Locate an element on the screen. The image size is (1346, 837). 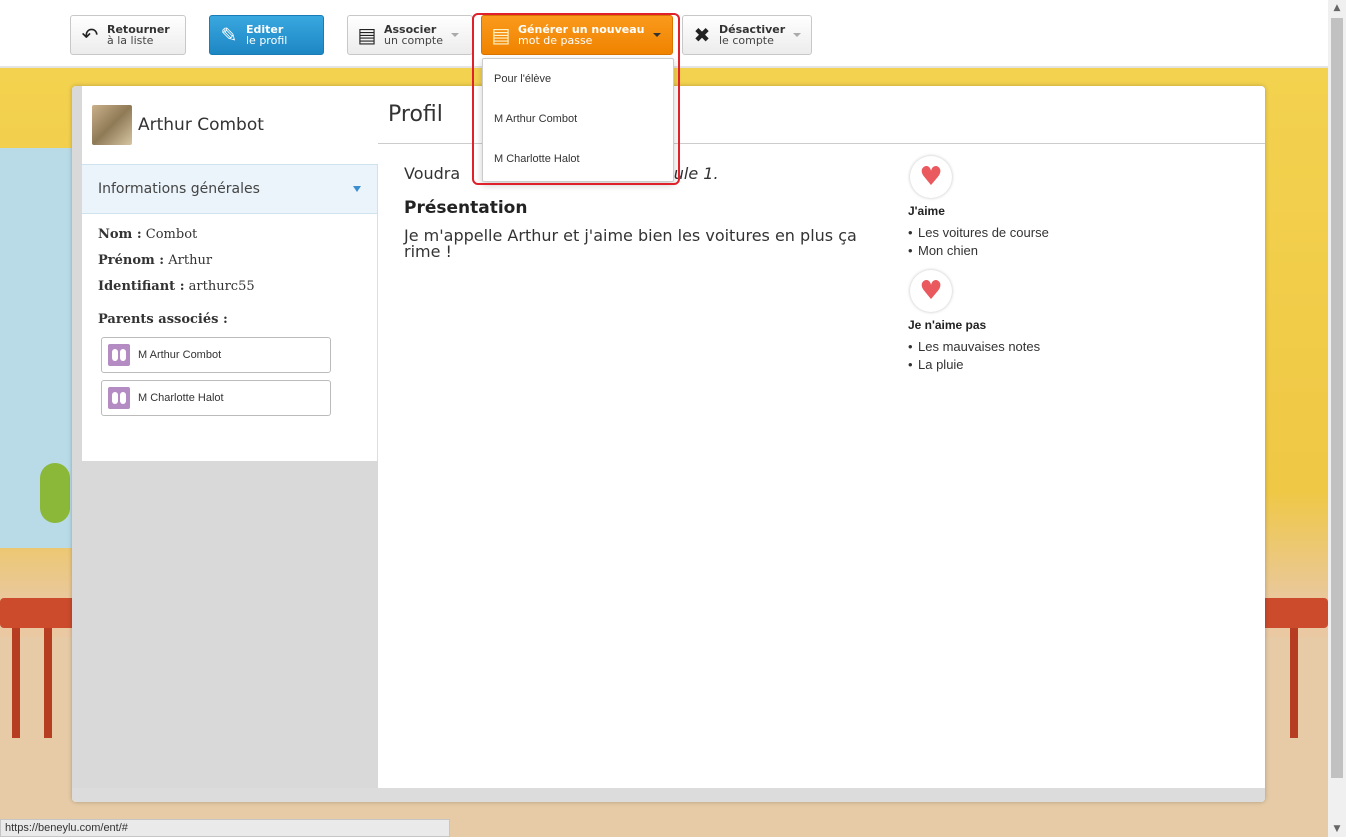
broken-heart-icon: ♥ is located at coordinates (931, 291).